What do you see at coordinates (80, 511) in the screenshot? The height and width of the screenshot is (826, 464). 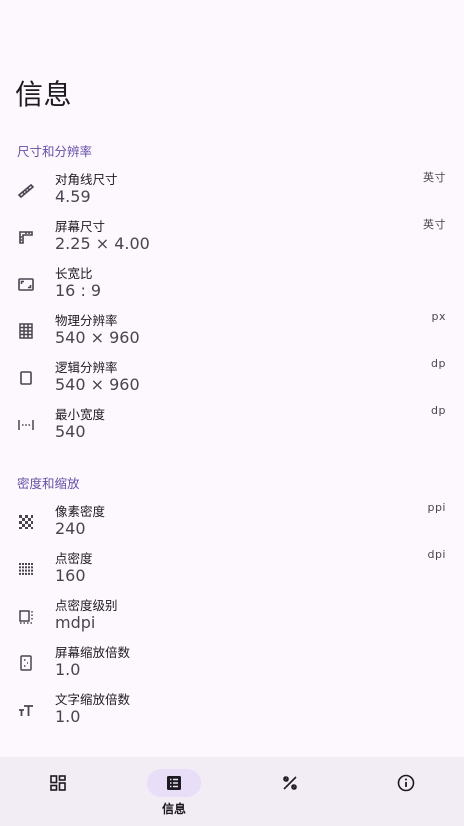 I see `row-label: 像素密度` at bounding box center [80, 511].